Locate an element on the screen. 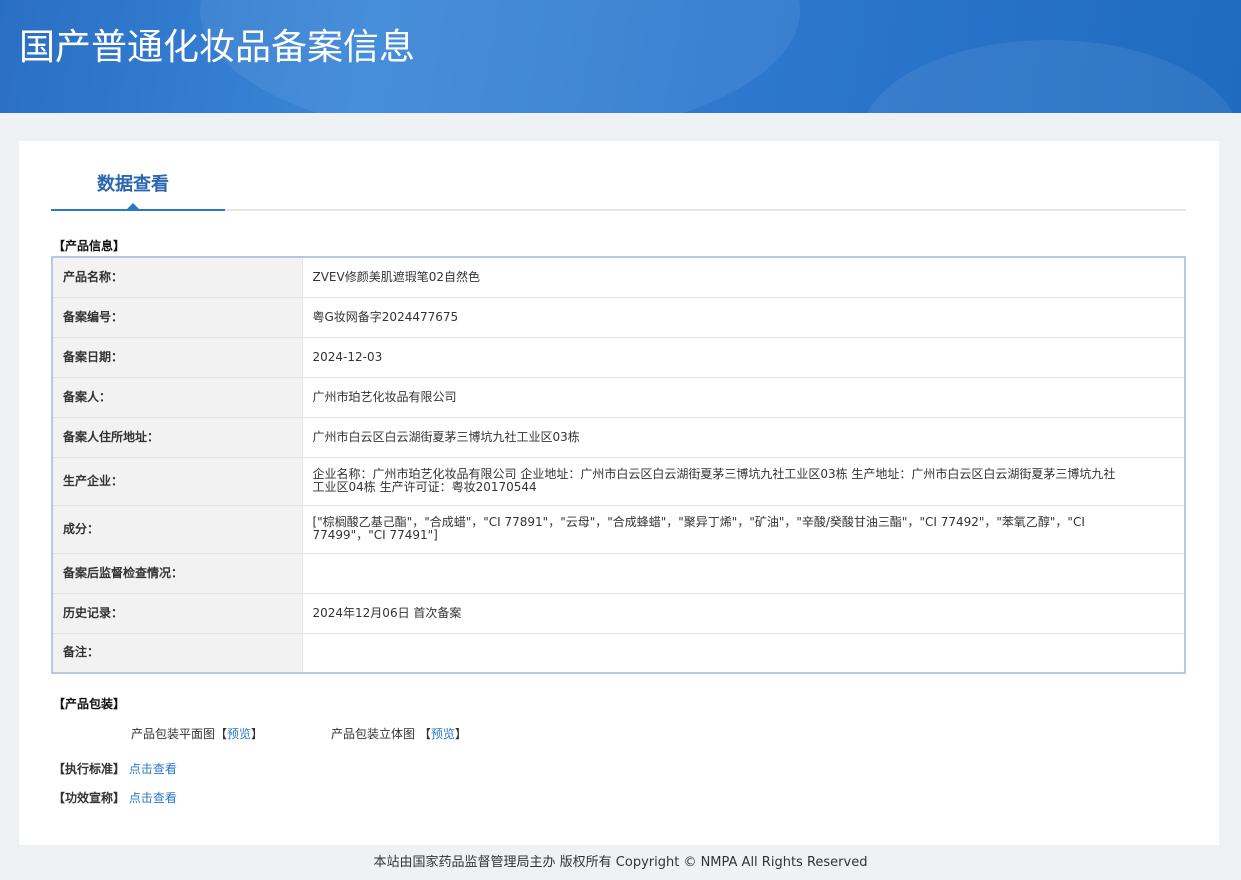 The image size is (1241, 880). row-value: 广州市珀艺化妆品有限公司 is located at coordinates (743, 397).